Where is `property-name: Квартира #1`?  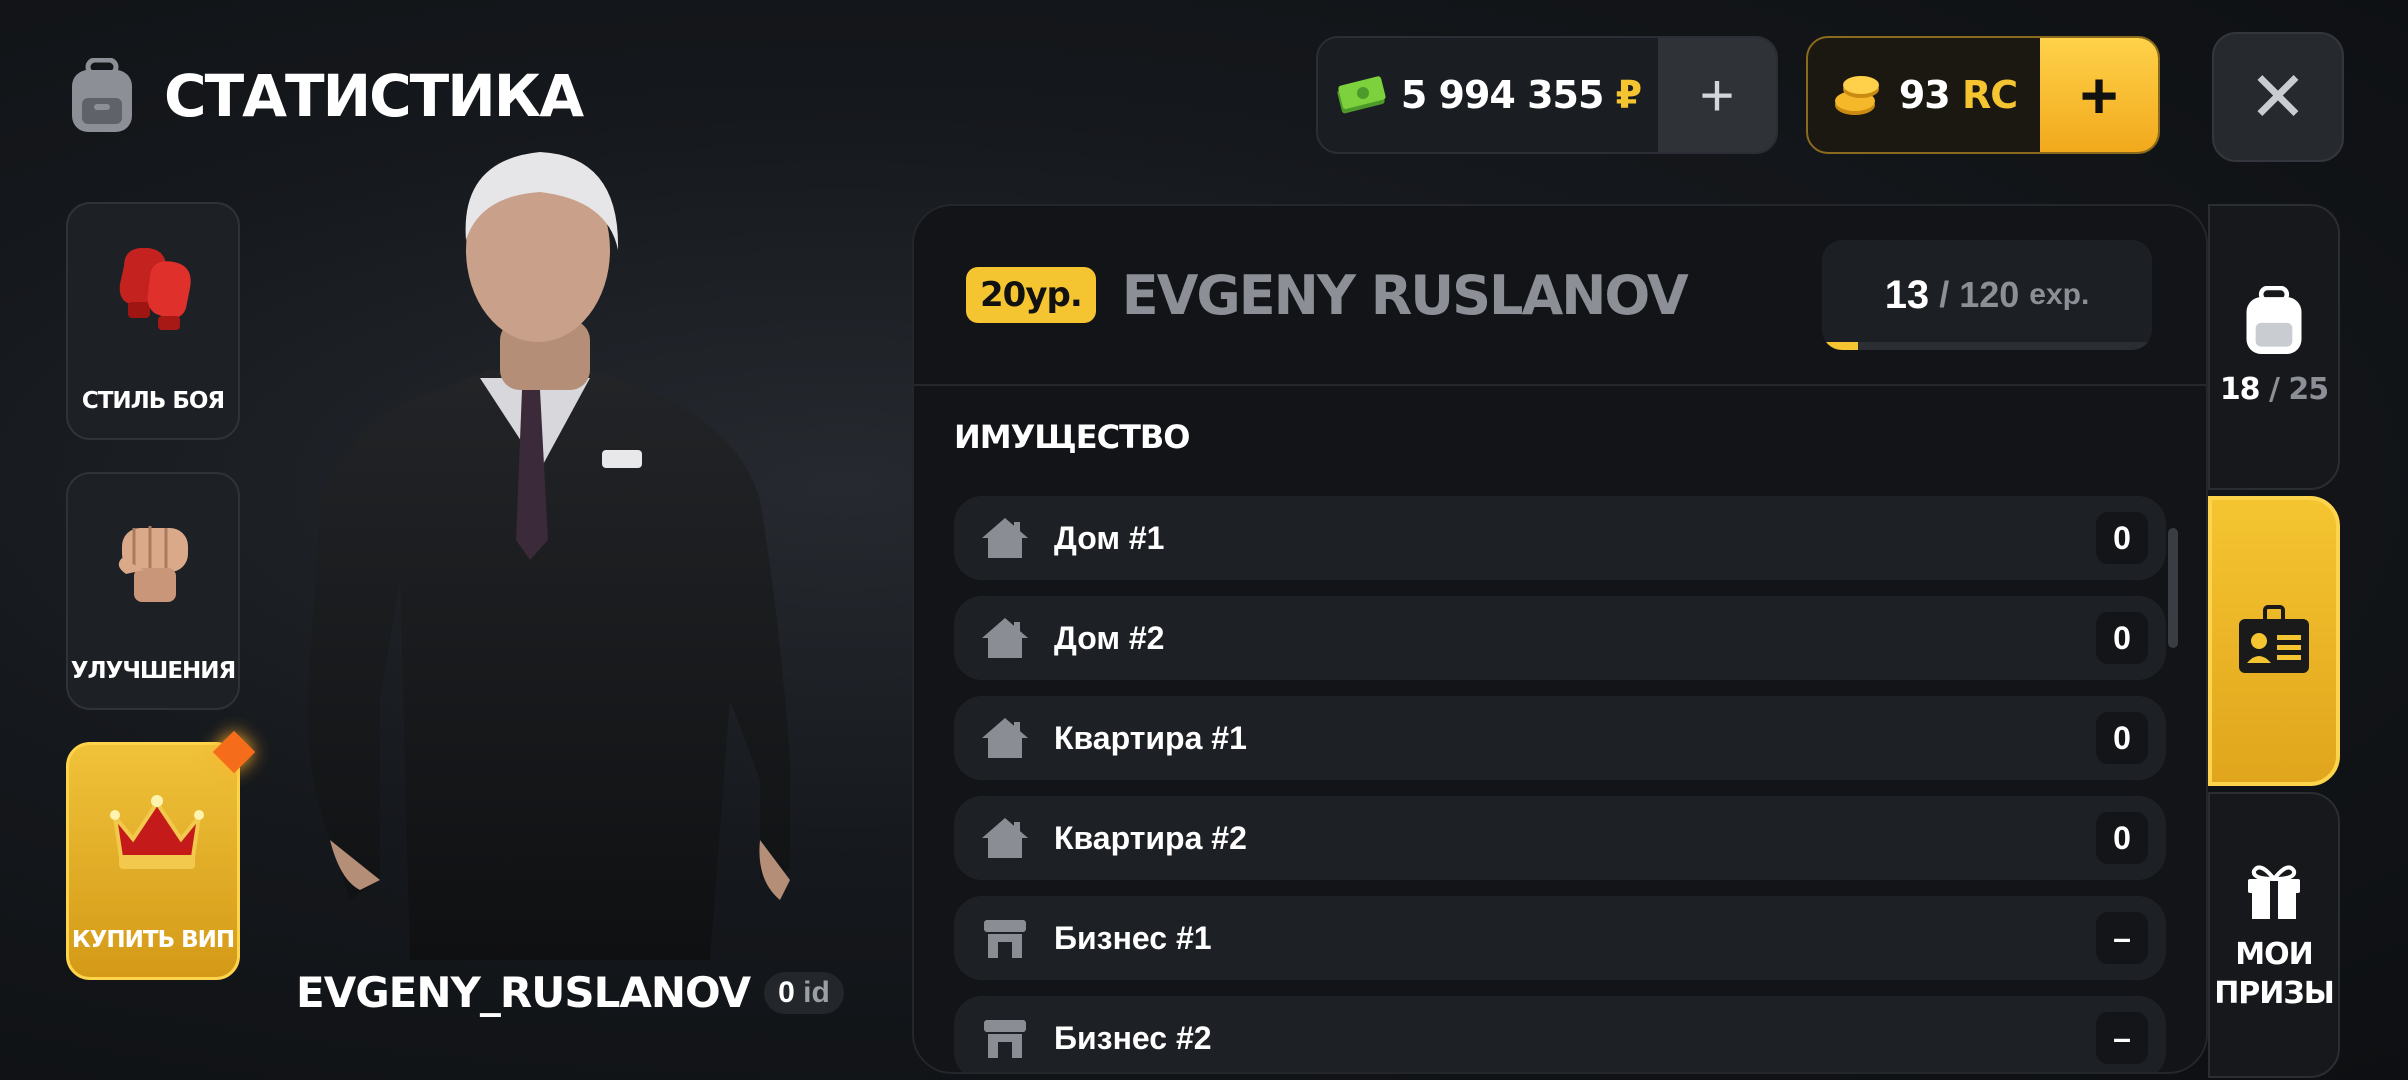
property-name: Квартира #1 is located at coordinates (1150, 737).